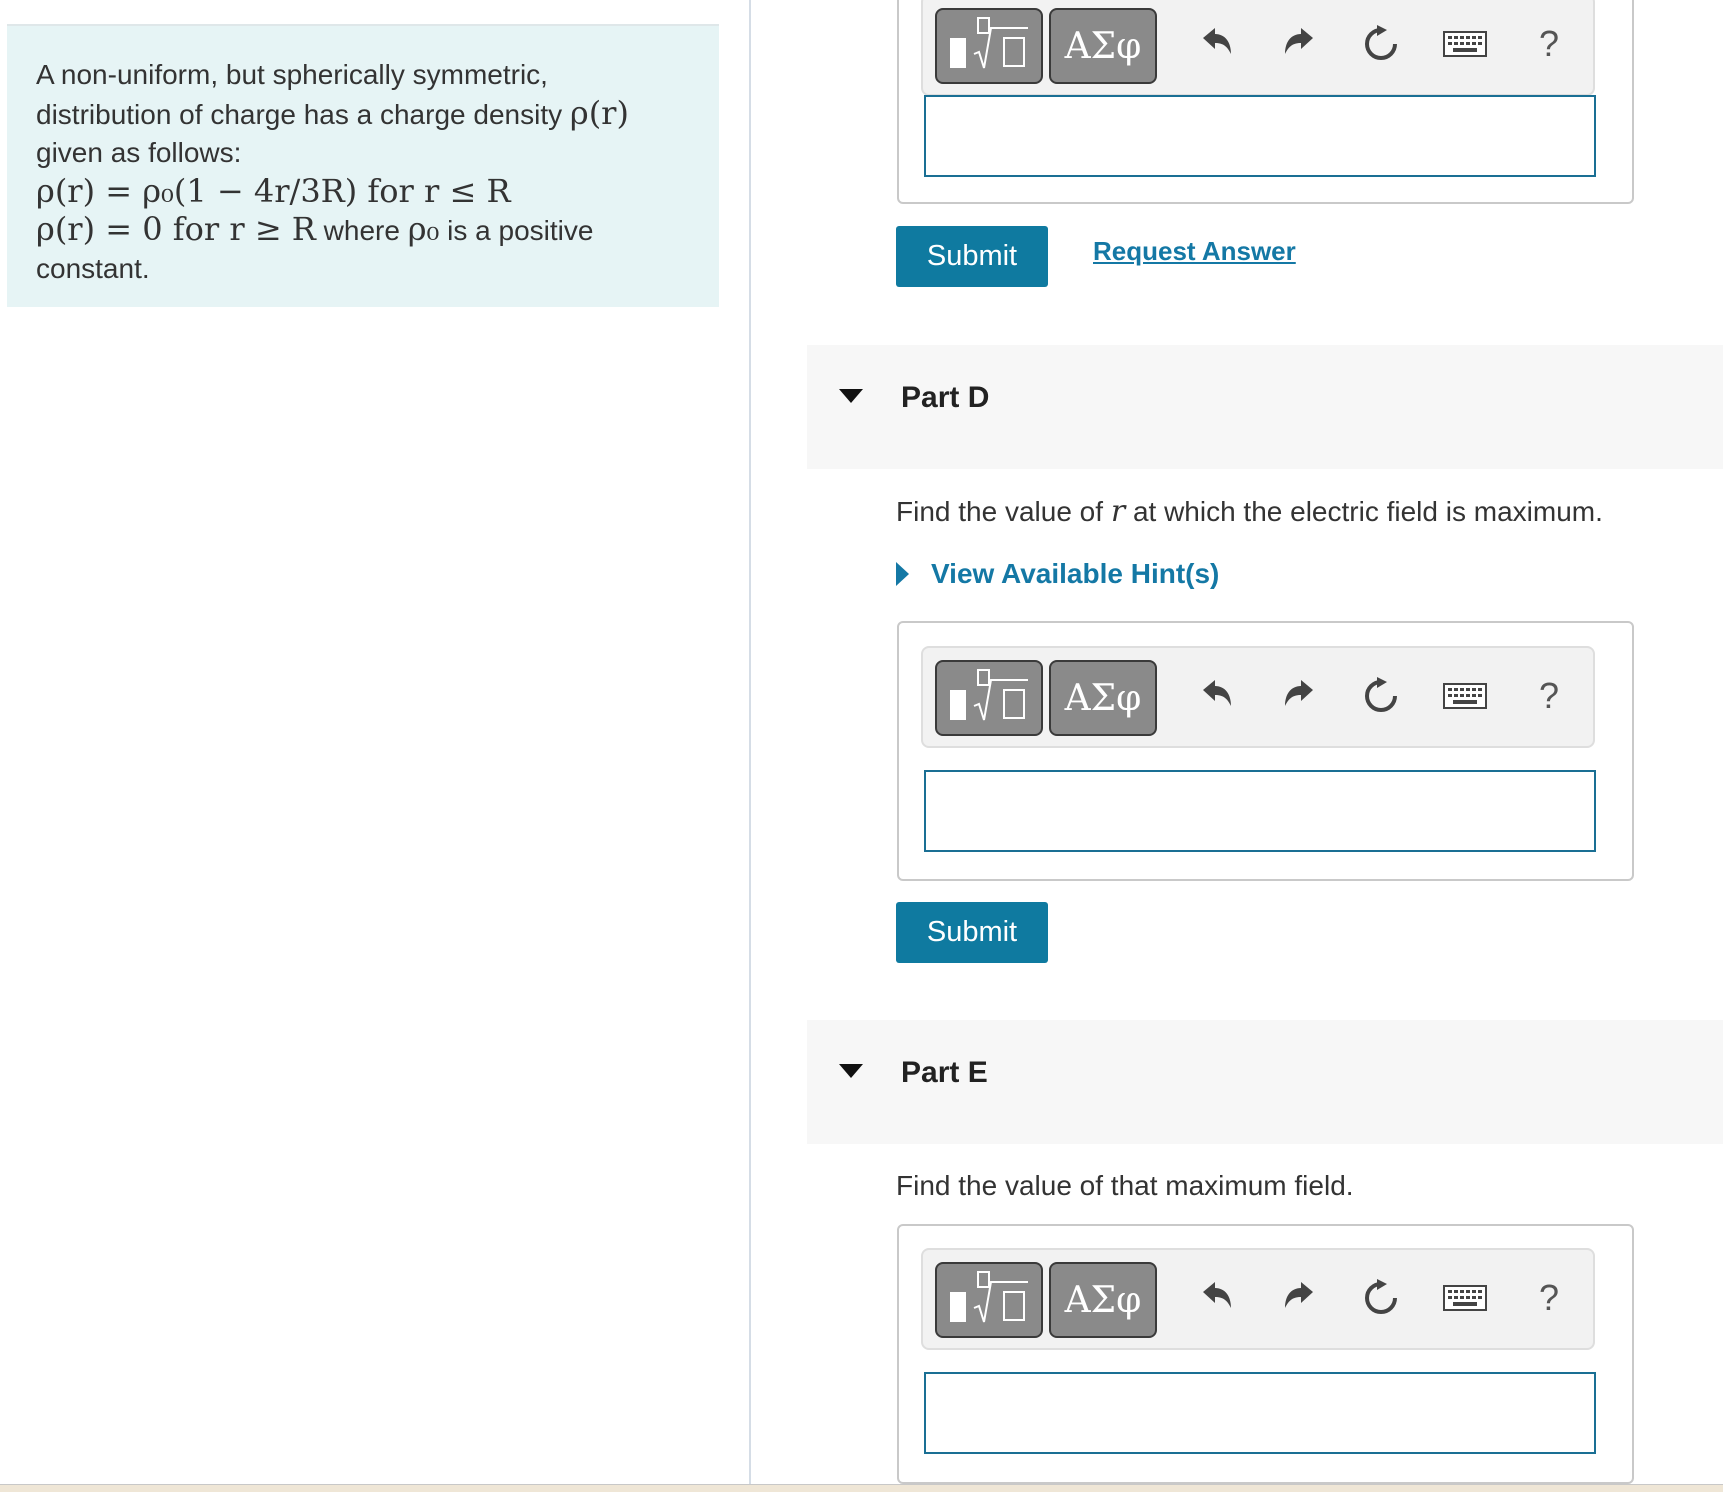 The width and height of the screenshot is (1723, 1492). What do you see at coordinates (945, 397) in the screenshot?
I see `part-d-title: Part D` at bounding box center [945, 397].